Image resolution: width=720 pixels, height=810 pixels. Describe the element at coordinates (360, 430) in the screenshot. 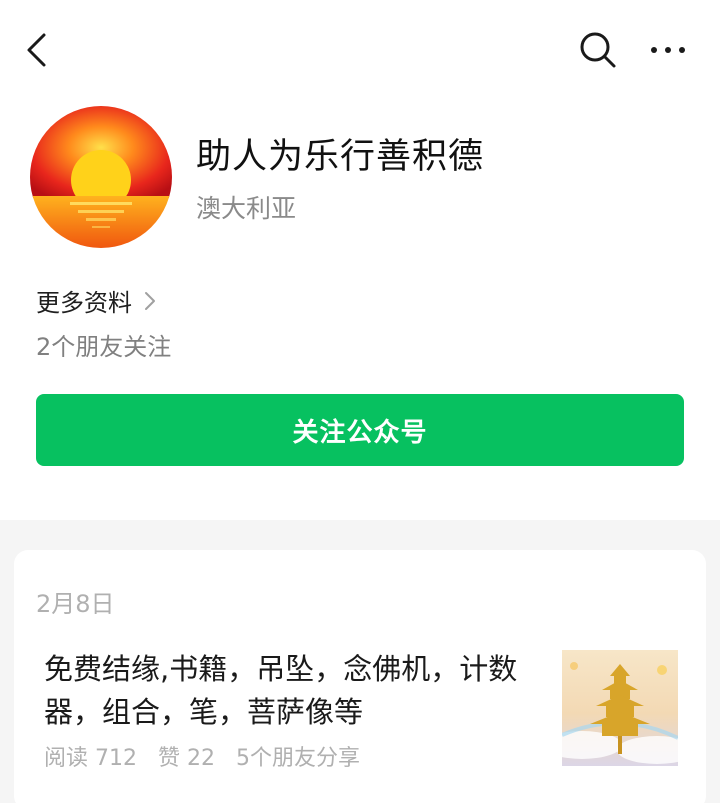

I see `follow-account-button: 关注公众号` at that location.